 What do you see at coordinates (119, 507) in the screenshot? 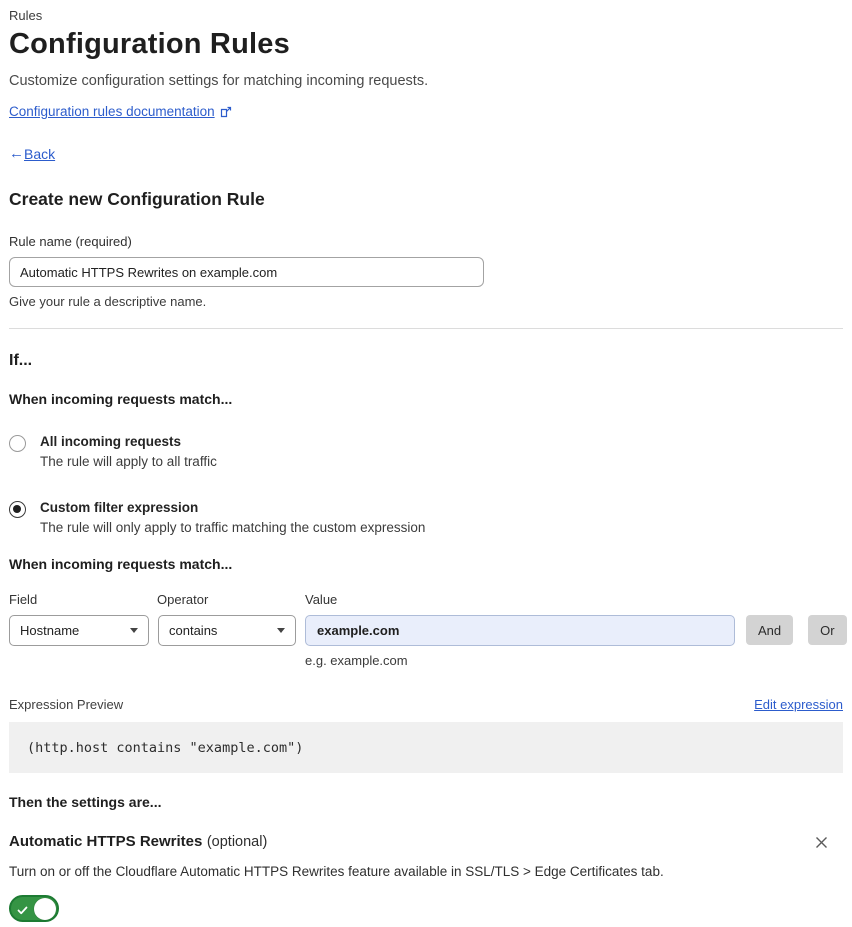
I see `radio-label: Custom filter expression` at bounding box center [119, 507].